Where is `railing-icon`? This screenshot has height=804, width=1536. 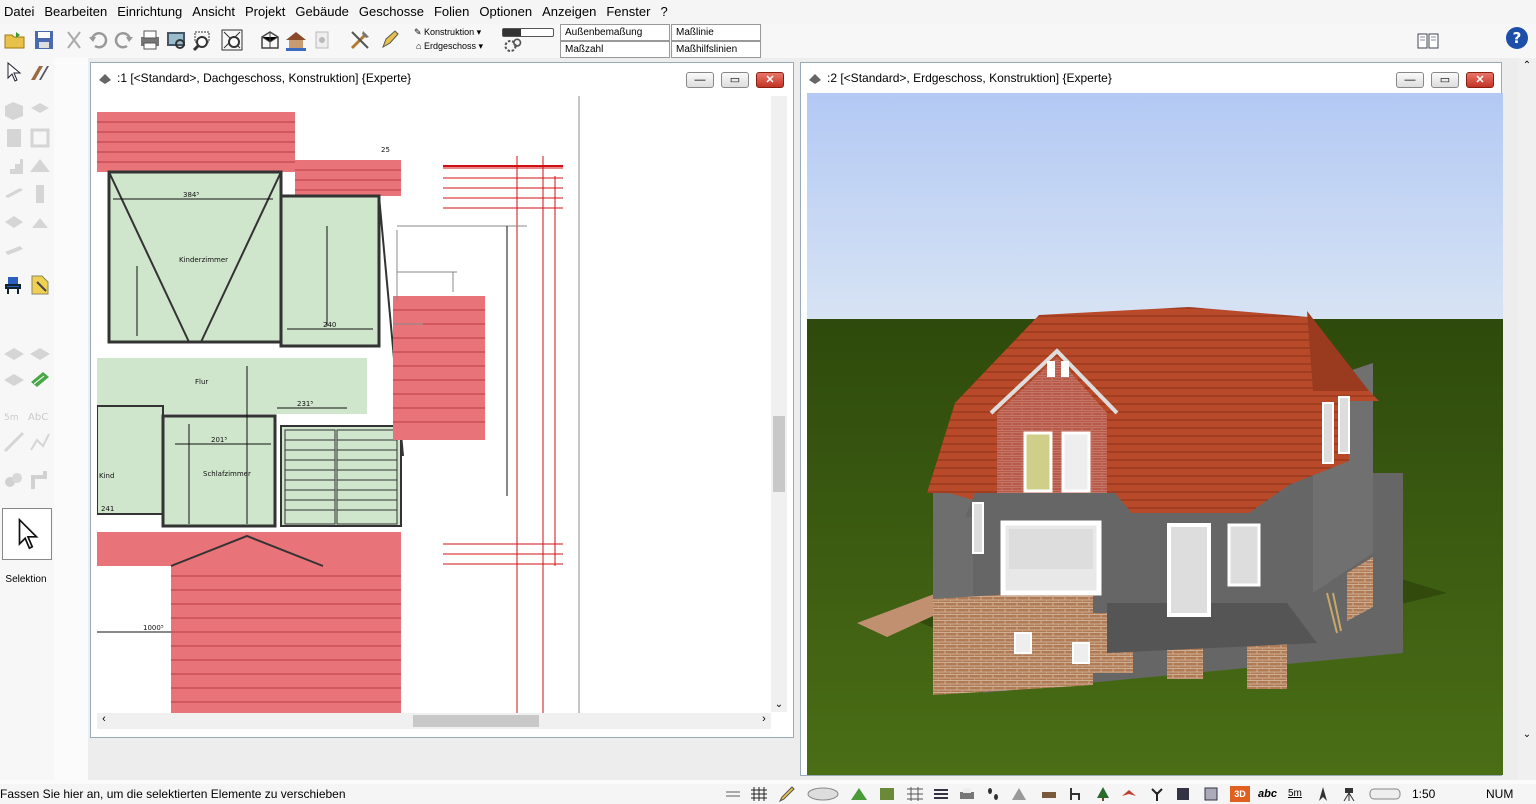 railing-icon is located at coordinates (14, 250).